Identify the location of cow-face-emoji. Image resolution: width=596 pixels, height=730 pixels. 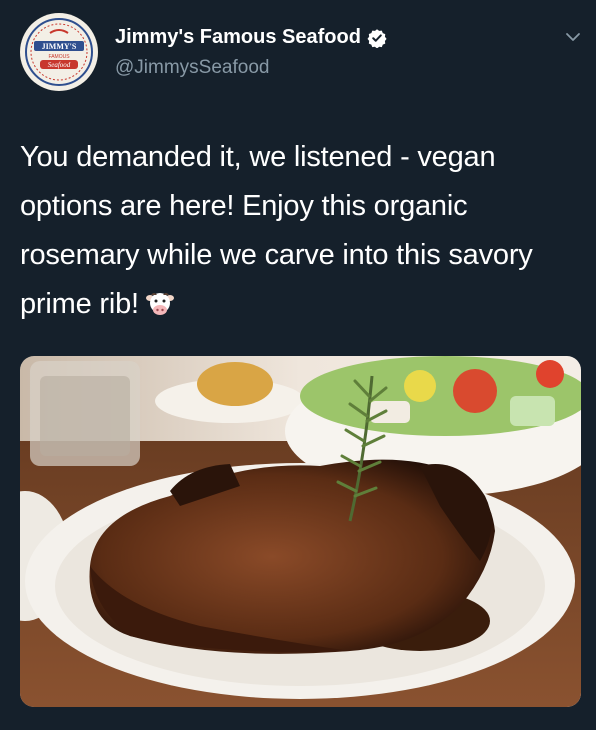
(160, 310).